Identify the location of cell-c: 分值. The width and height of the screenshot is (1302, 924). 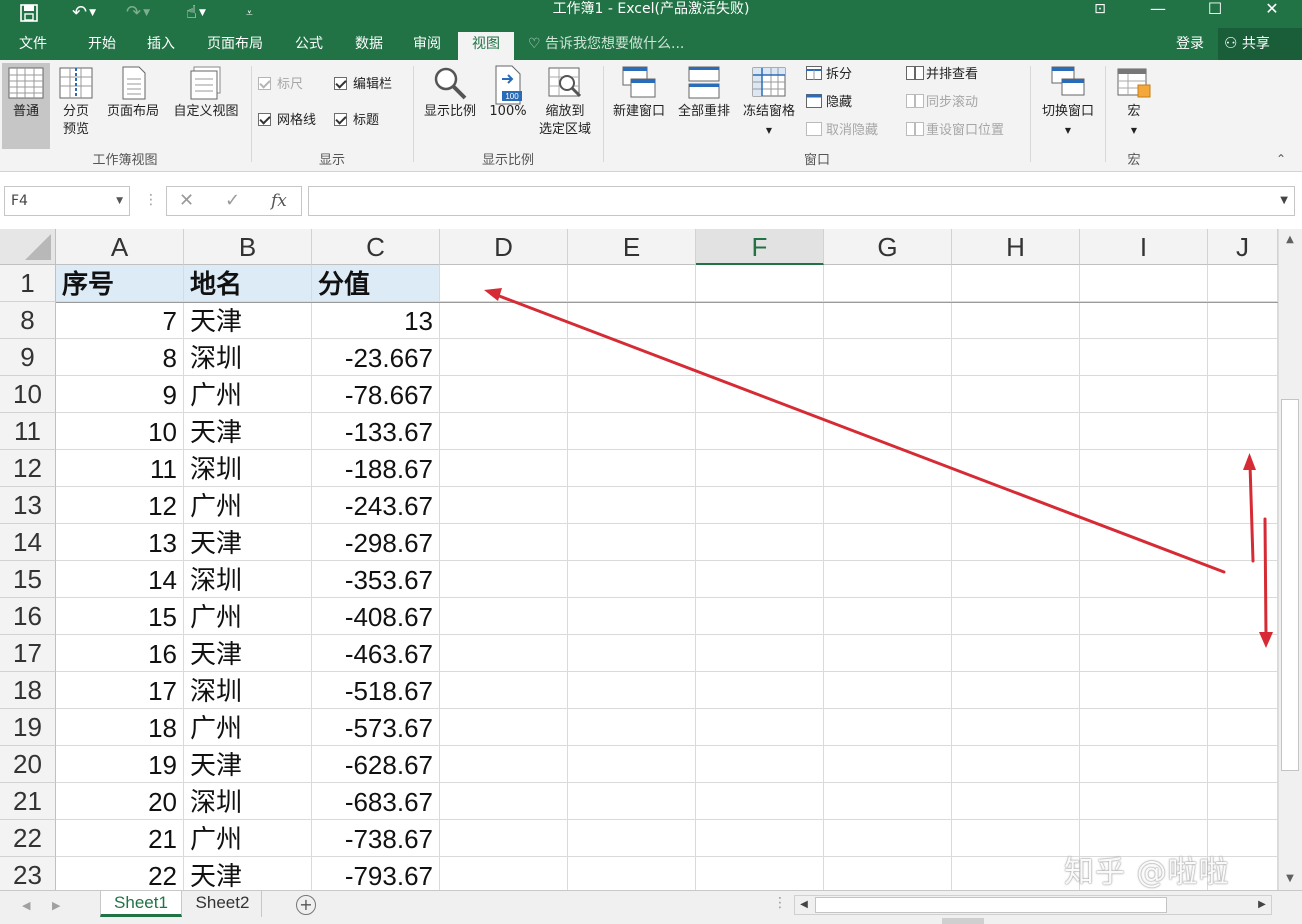
(376, 283).